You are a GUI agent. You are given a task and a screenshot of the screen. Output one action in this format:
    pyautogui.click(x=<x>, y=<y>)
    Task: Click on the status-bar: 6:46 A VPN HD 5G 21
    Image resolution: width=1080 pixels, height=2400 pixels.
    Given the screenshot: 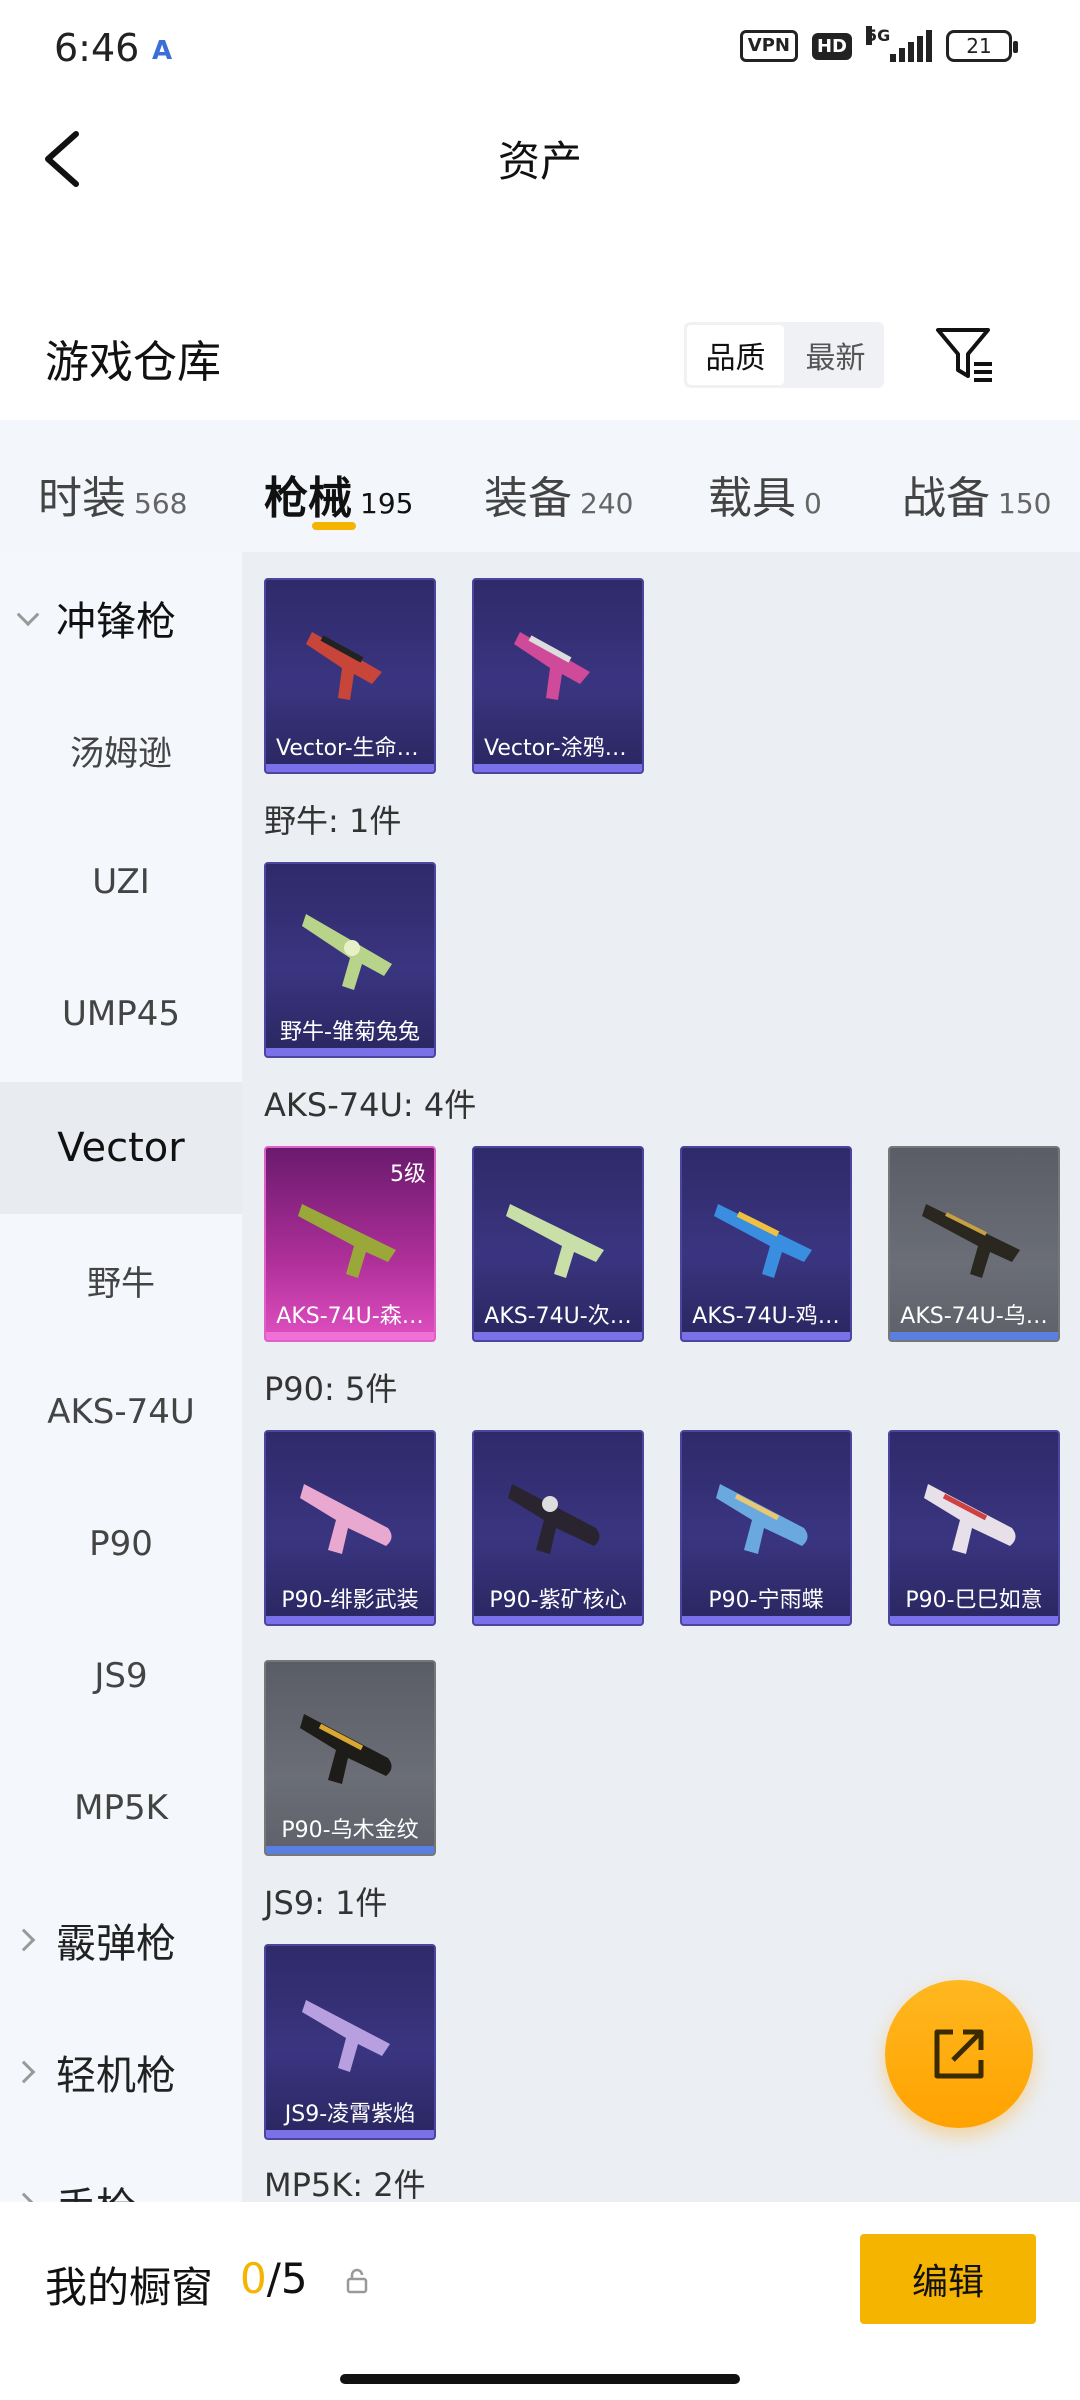 What is the action you would take?
    pyautogui.click(x=540, y=50)
    